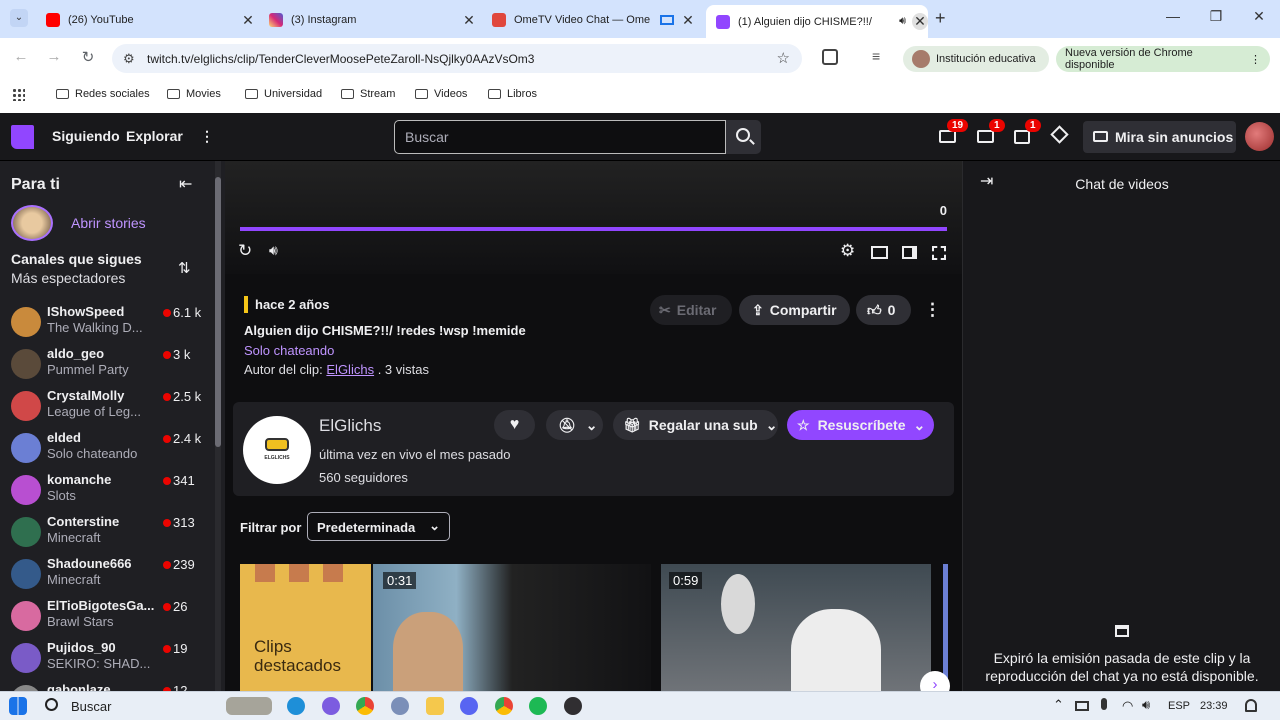 The height and width of the screenshot is (720, 1280). What do you see at coordinates (441, 94) in the screenshot?
I see `bookmark-folder: Videos` at bounding box center [441, 94].